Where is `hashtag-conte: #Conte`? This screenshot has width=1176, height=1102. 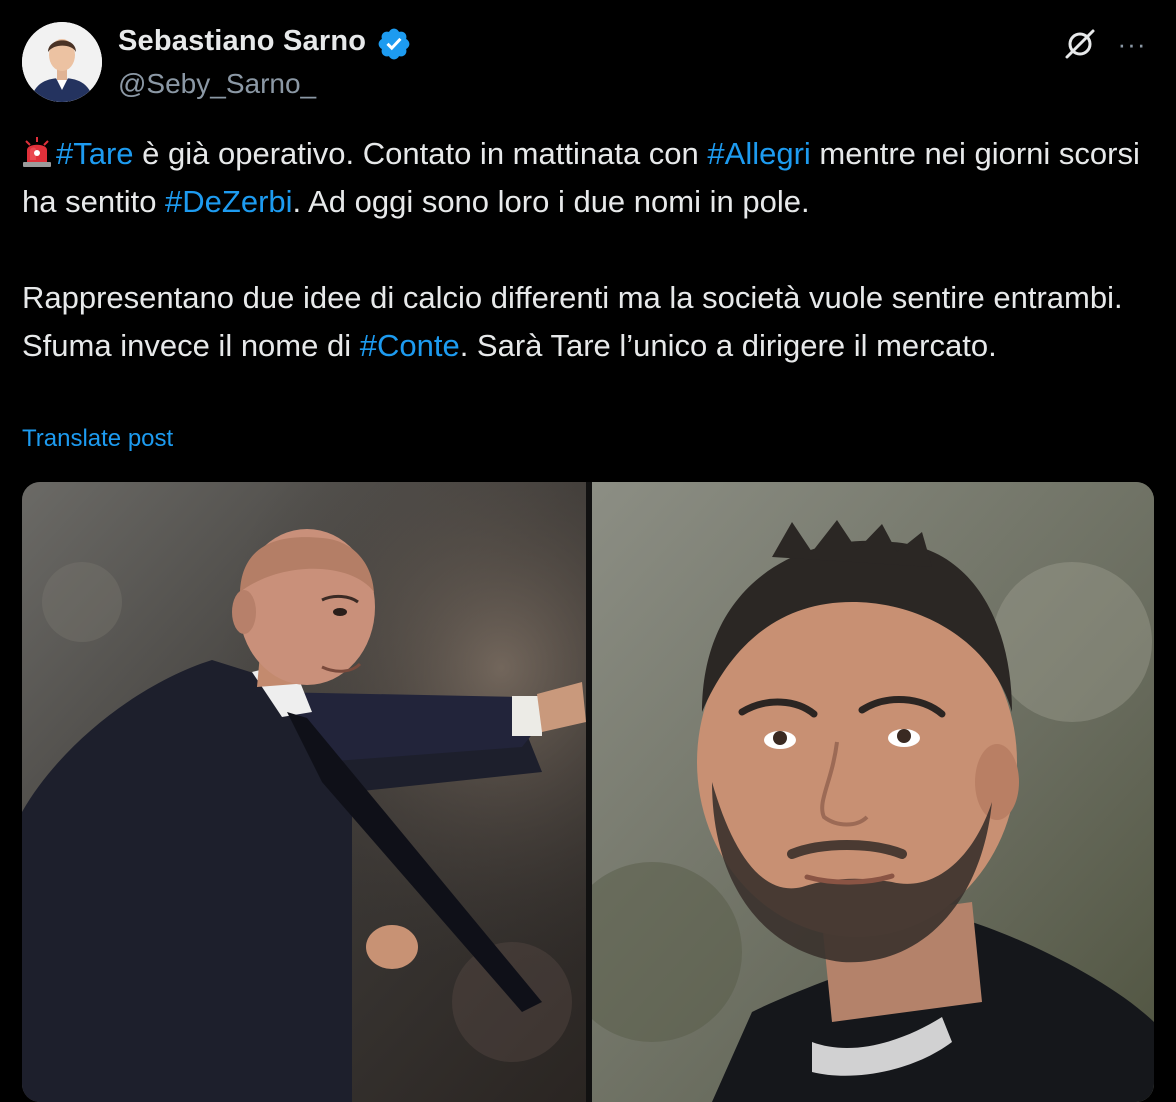 hashtag-conte: #Conte is located at coordinates (410, 345).